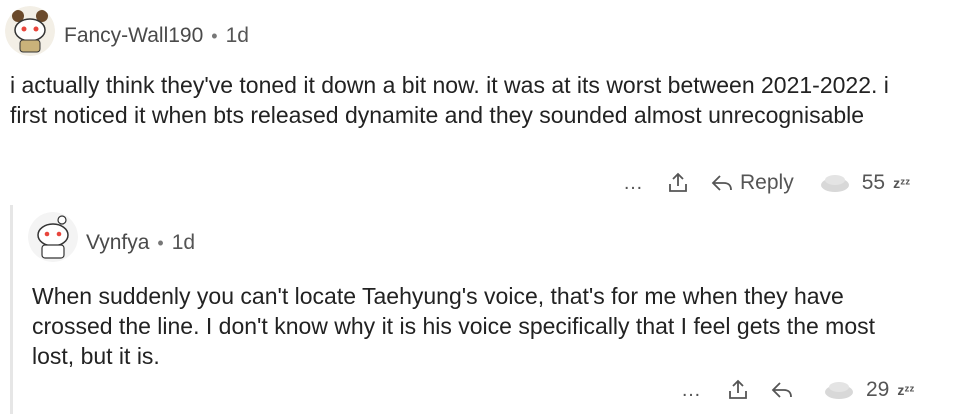 This screenshot has width=960, height=414. What do you see at coordinates (117, 243) in the screenshot?
I see `username: Vynfya` at bounding box center [117, 243].